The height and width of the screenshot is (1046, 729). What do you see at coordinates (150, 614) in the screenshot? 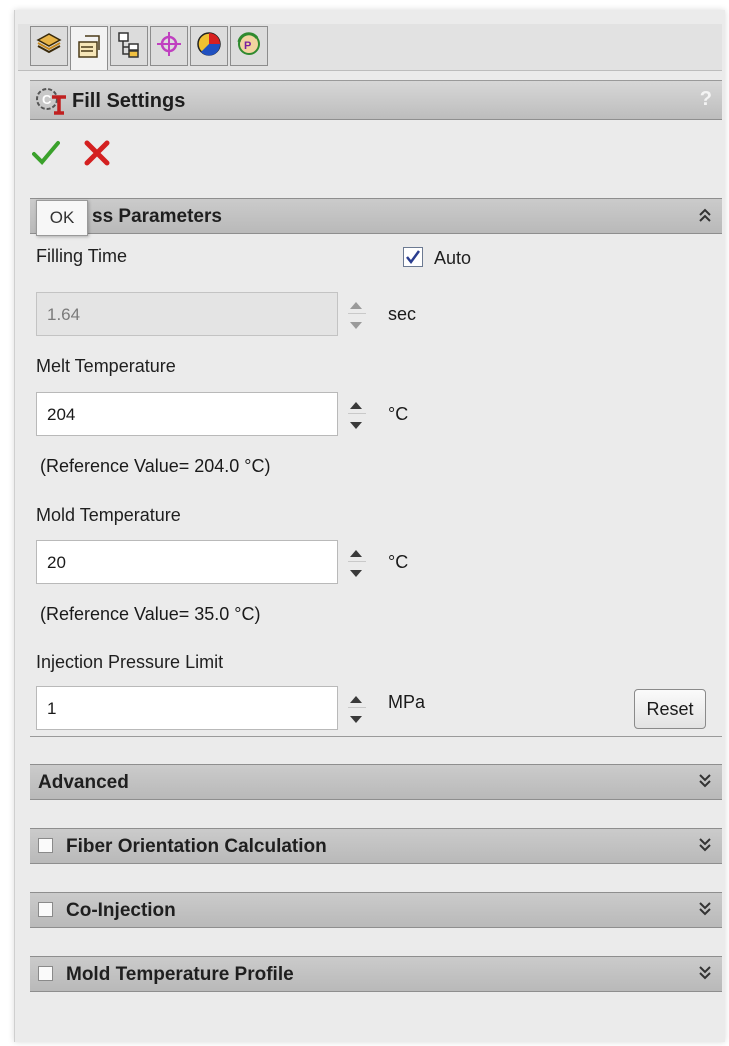
I see `mold-reference-value: (Reference Value= 35.0 °C)` at bounding box center [150, 614].